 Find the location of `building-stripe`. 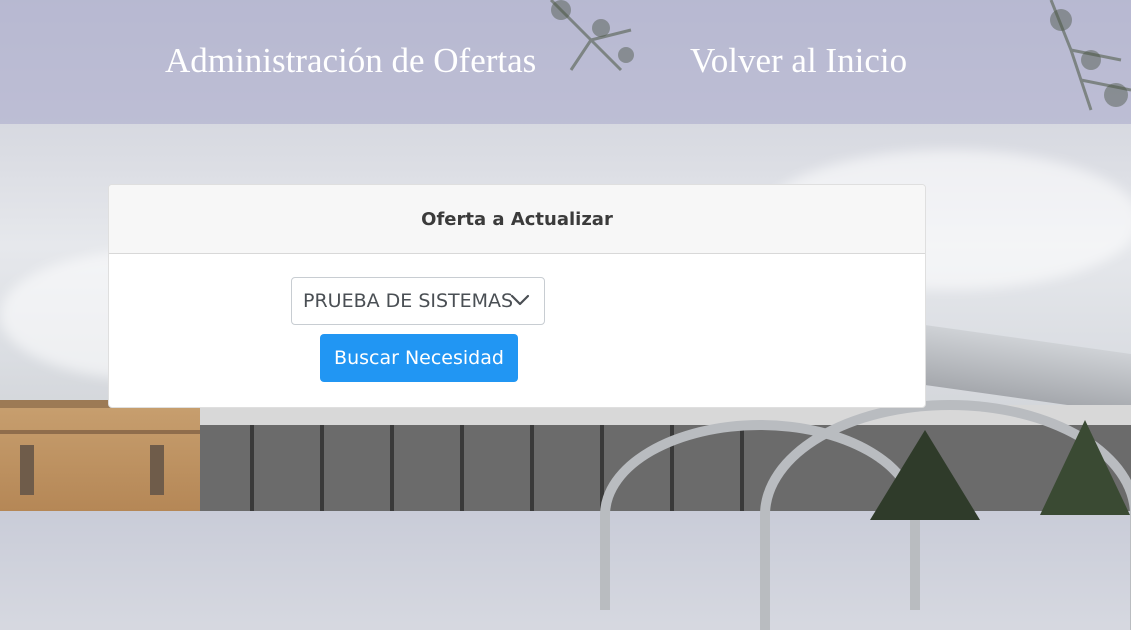

building-stripe is located at coordinates (100, 432).